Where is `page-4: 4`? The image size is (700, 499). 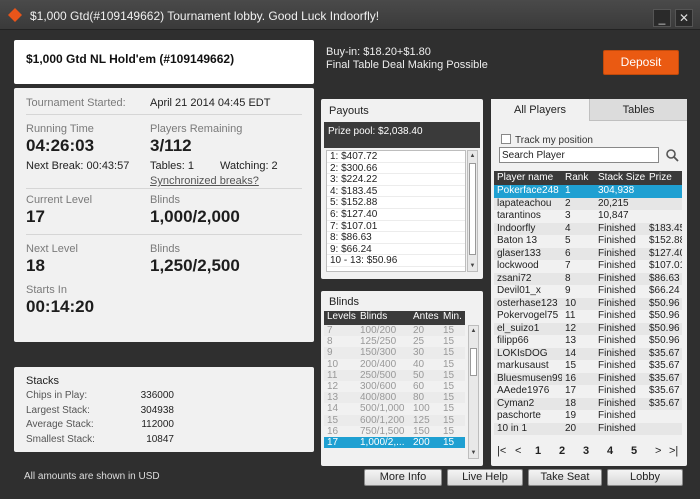 page-4: 4 is located at coordinates (610, 451).